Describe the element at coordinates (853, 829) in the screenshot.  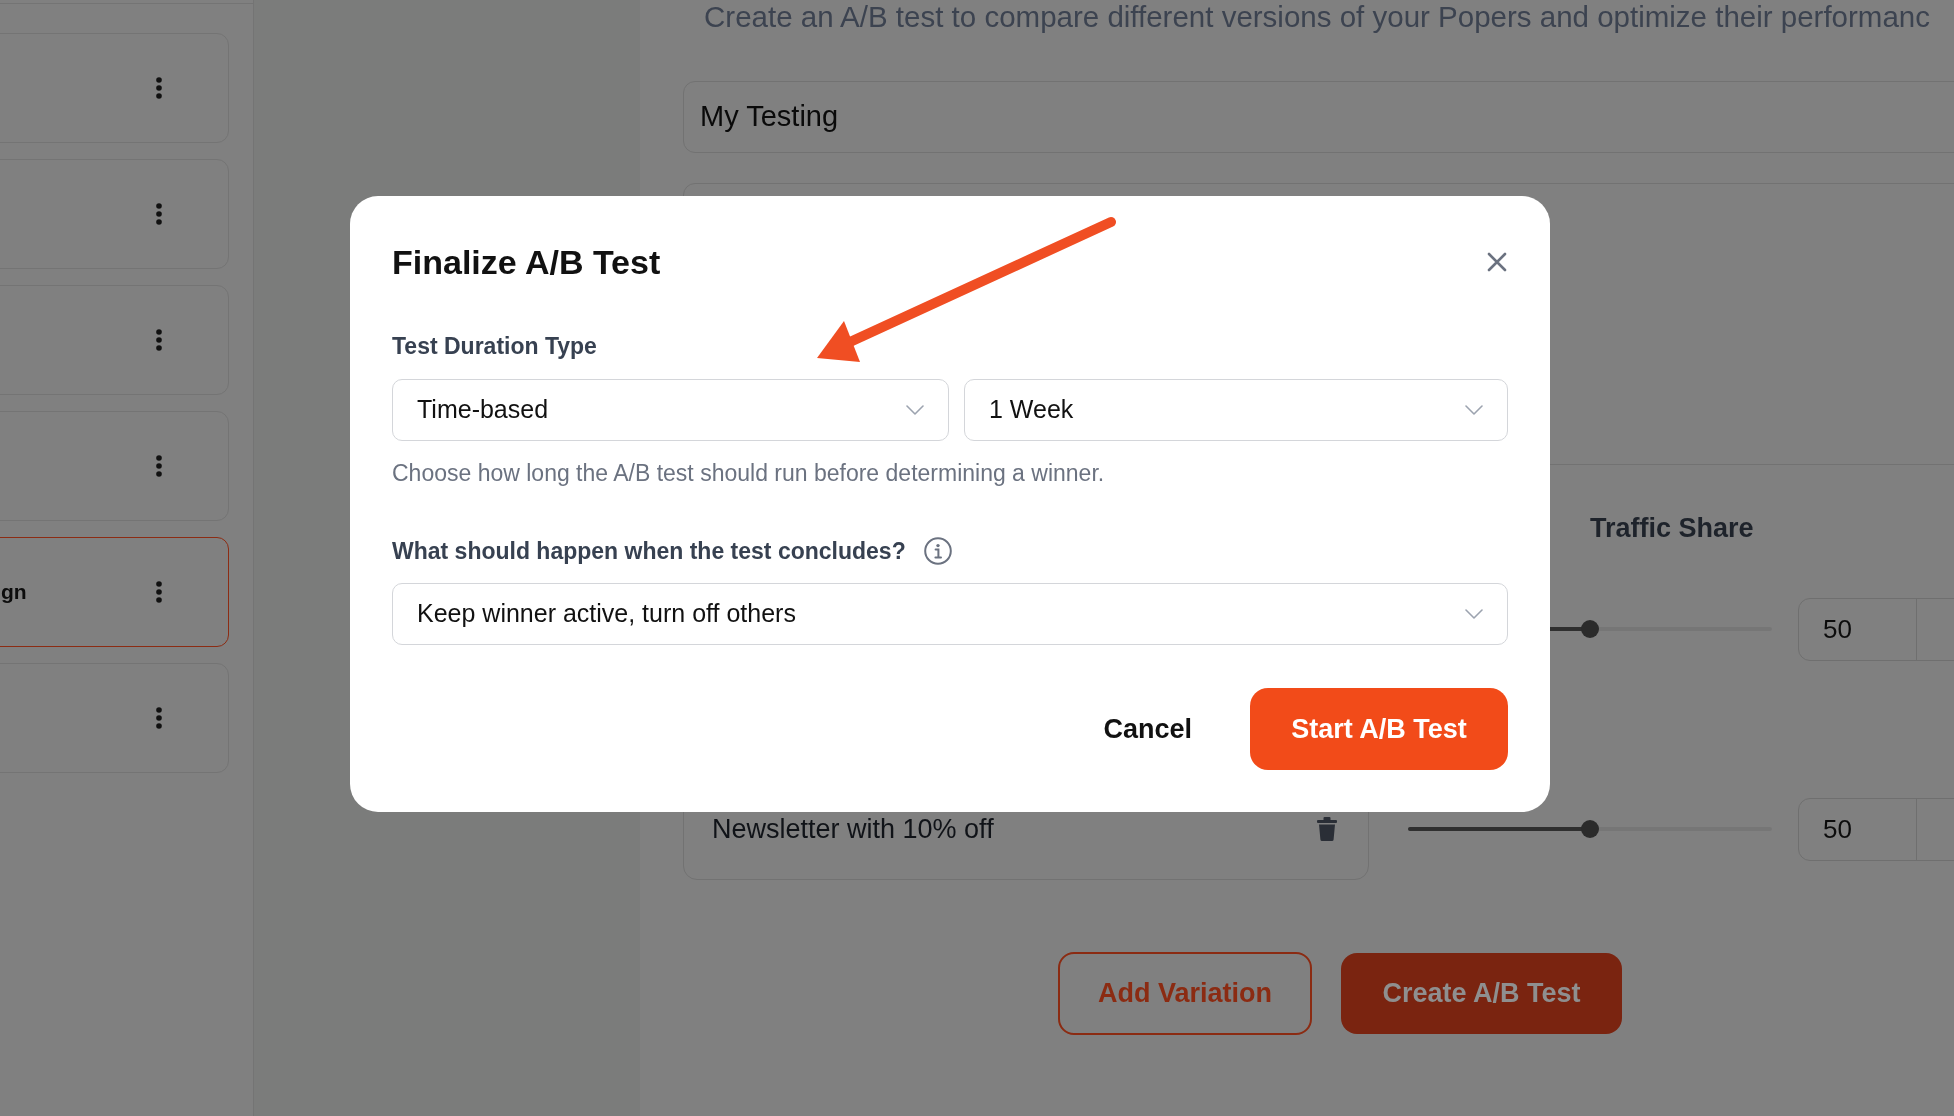
I see `variation-name: Newsletter with 10% off` at that location.